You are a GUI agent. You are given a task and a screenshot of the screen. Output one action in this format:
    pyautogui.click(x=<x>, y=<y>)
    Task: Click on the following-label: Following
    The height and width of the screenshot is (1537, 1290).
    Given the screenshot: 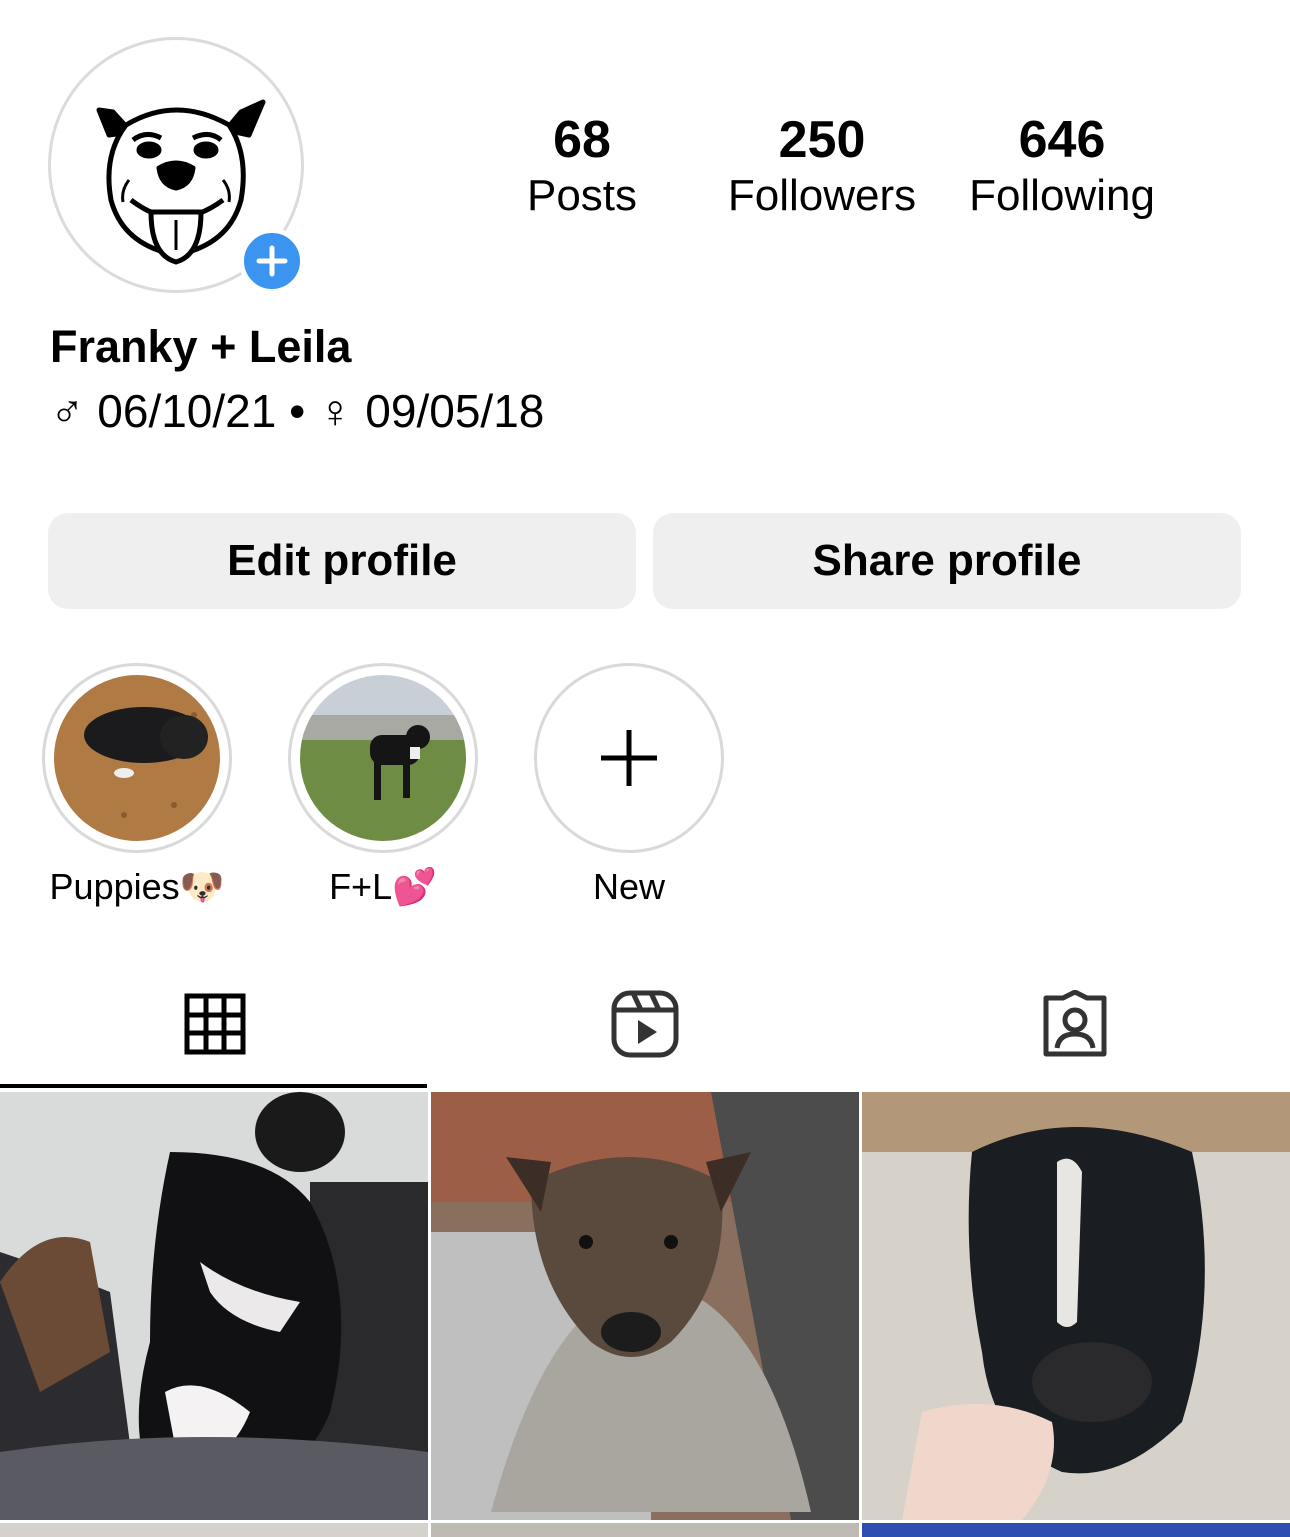 What is the action you would take?
    pyautogui.click(x=1062, y=195)
    